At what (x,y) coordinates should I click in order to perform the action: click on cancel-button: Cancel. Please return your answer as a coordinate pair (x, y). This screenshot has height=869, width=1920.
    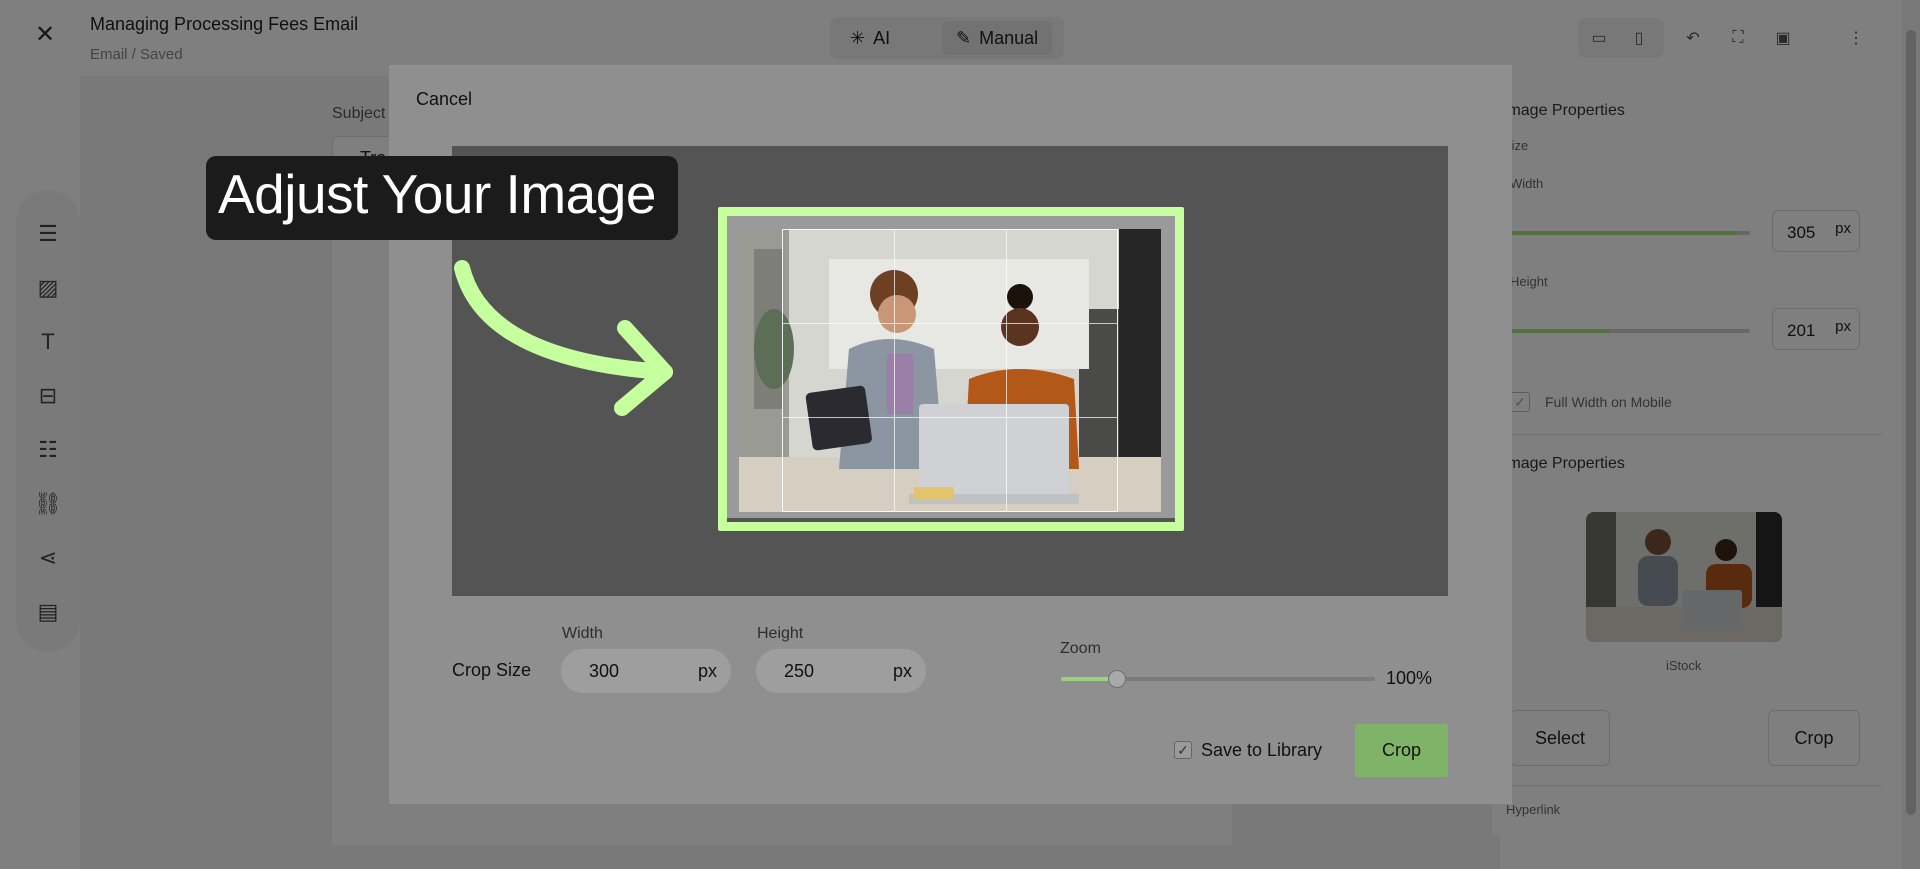
    Looking at the image, I should click on (444, 99).